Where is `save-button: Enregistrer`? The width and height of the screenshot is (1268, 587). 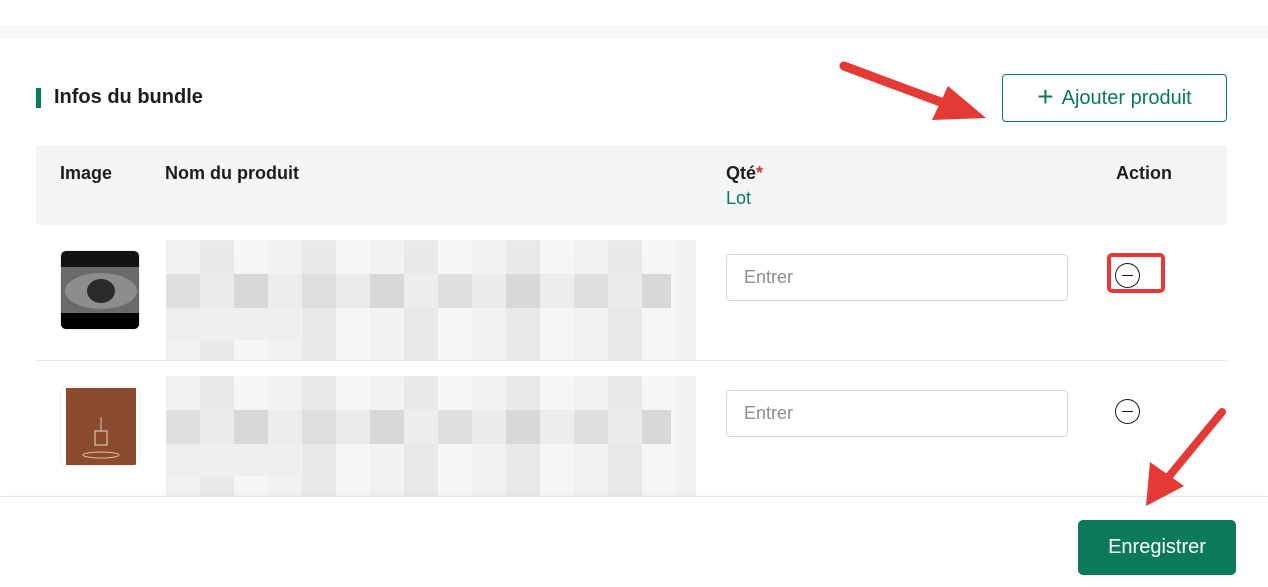 save-button: Enregistrer is located at coordinates (1157, 547).